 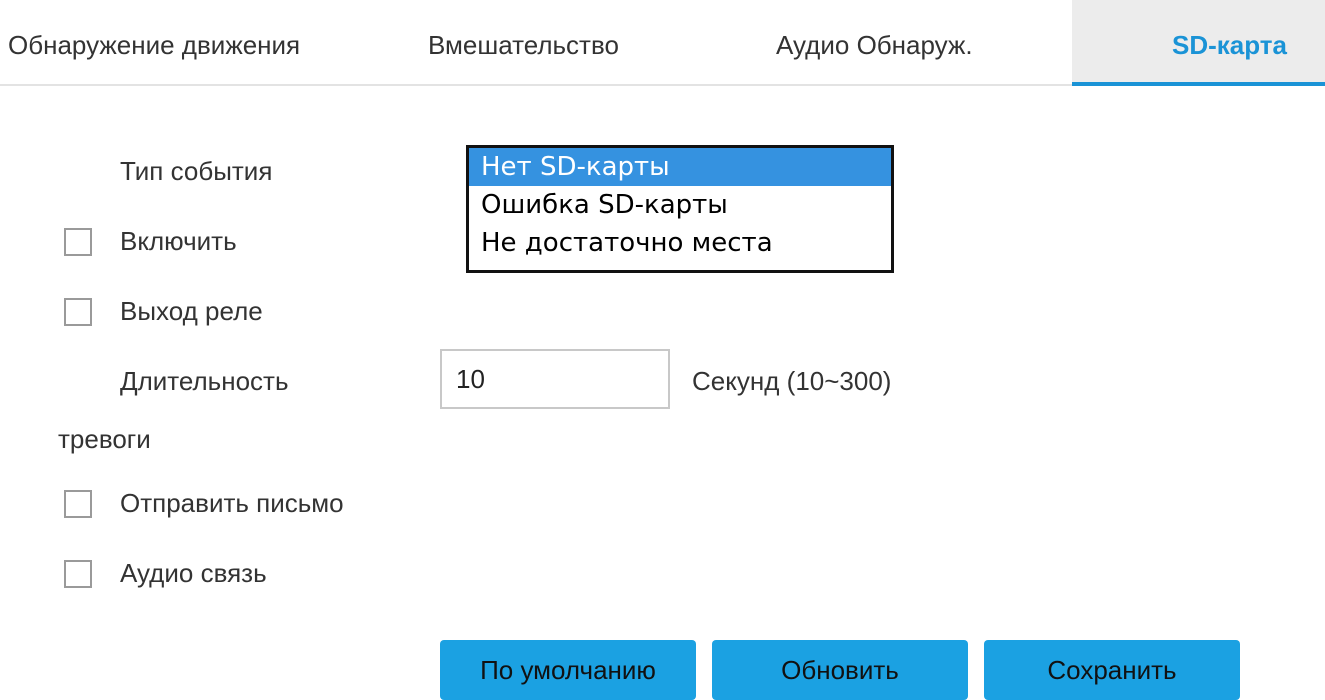 What do you see at coordinates (78, 504) in the screenshot?
I see `send-email-checkbox` at bounding box center [78, 504].